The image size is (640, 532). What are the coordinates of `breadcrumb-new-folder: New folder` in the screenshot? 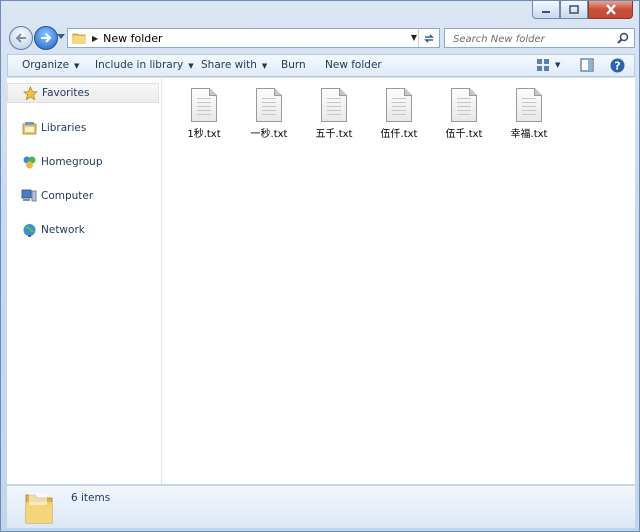 It's located at (132, 38).